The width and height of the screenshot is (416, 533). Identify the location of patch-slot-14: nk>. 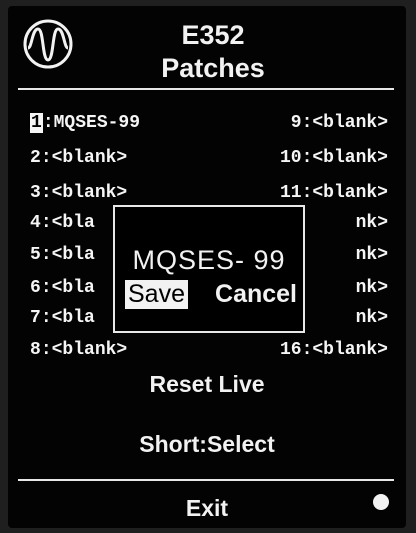
(372, 288).